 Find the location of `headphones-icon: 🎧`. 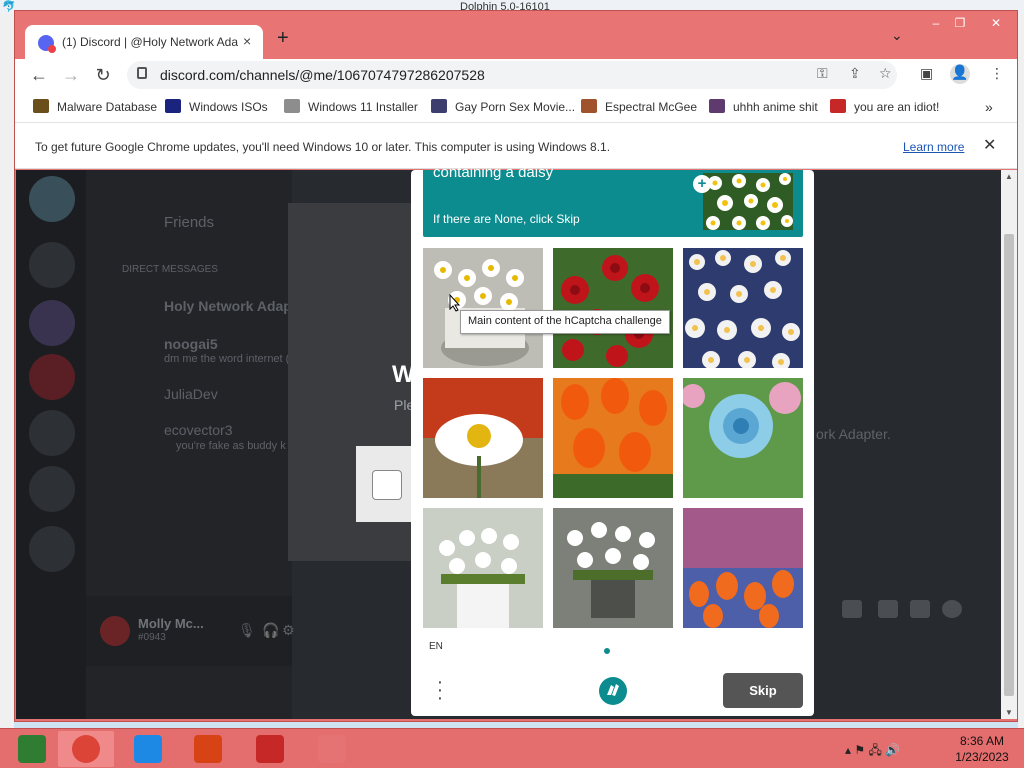

headphones-icon: 🎧 is located at coordinates (270, 630).